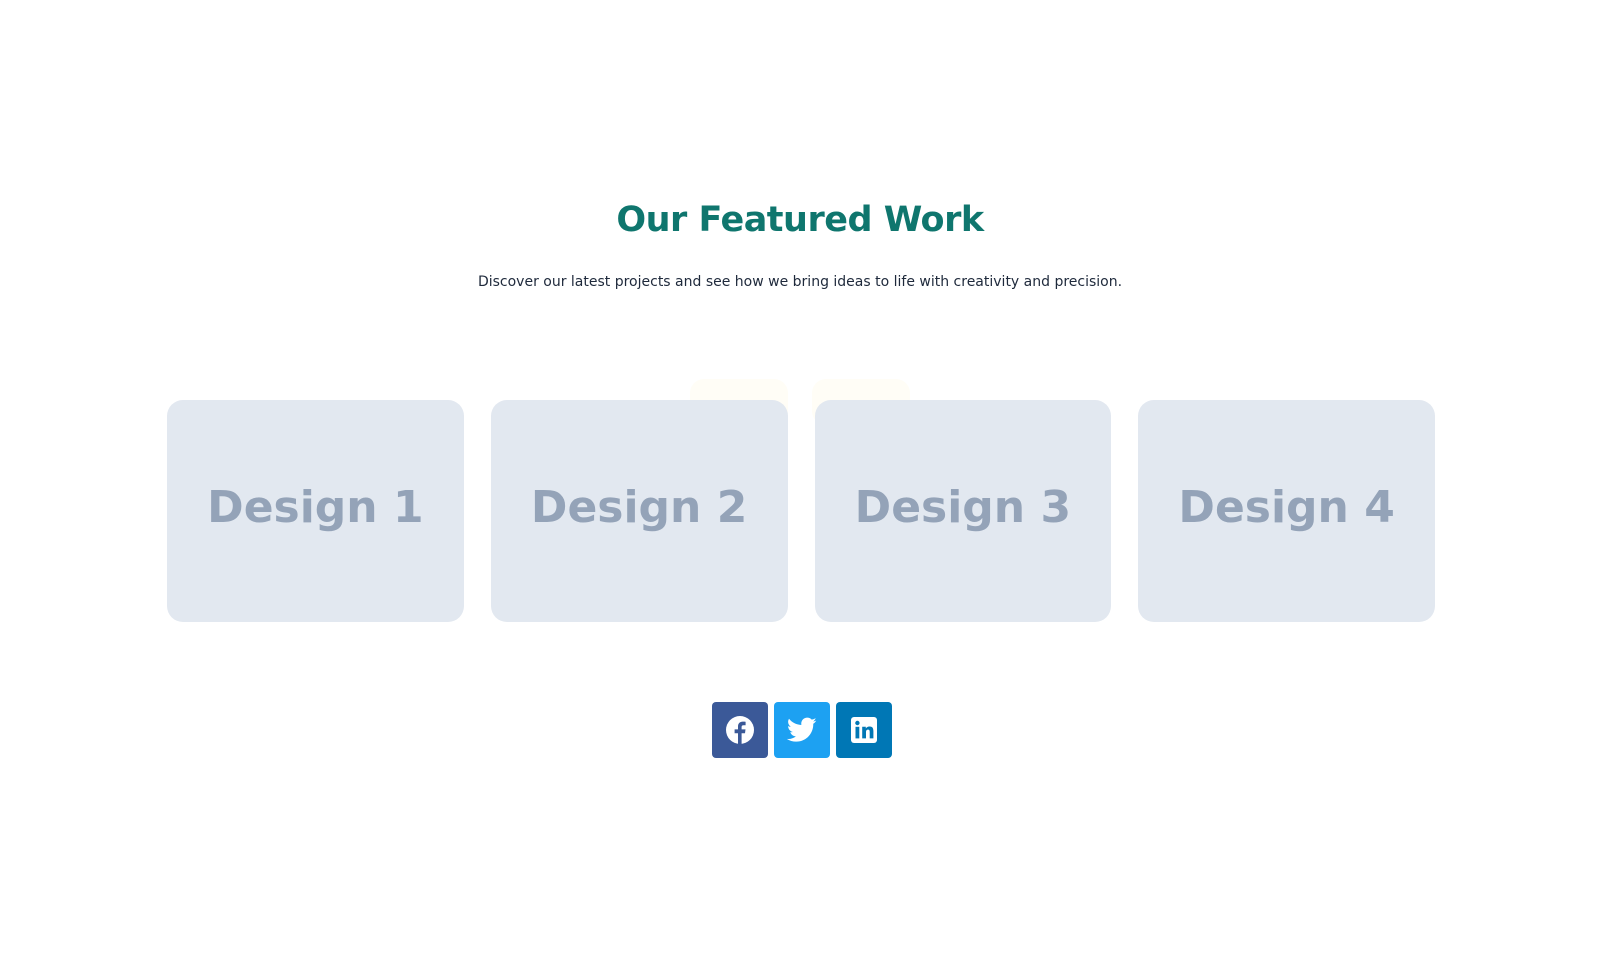  I want to click on portfolio-card-label: Design 1, so click(315, 507).